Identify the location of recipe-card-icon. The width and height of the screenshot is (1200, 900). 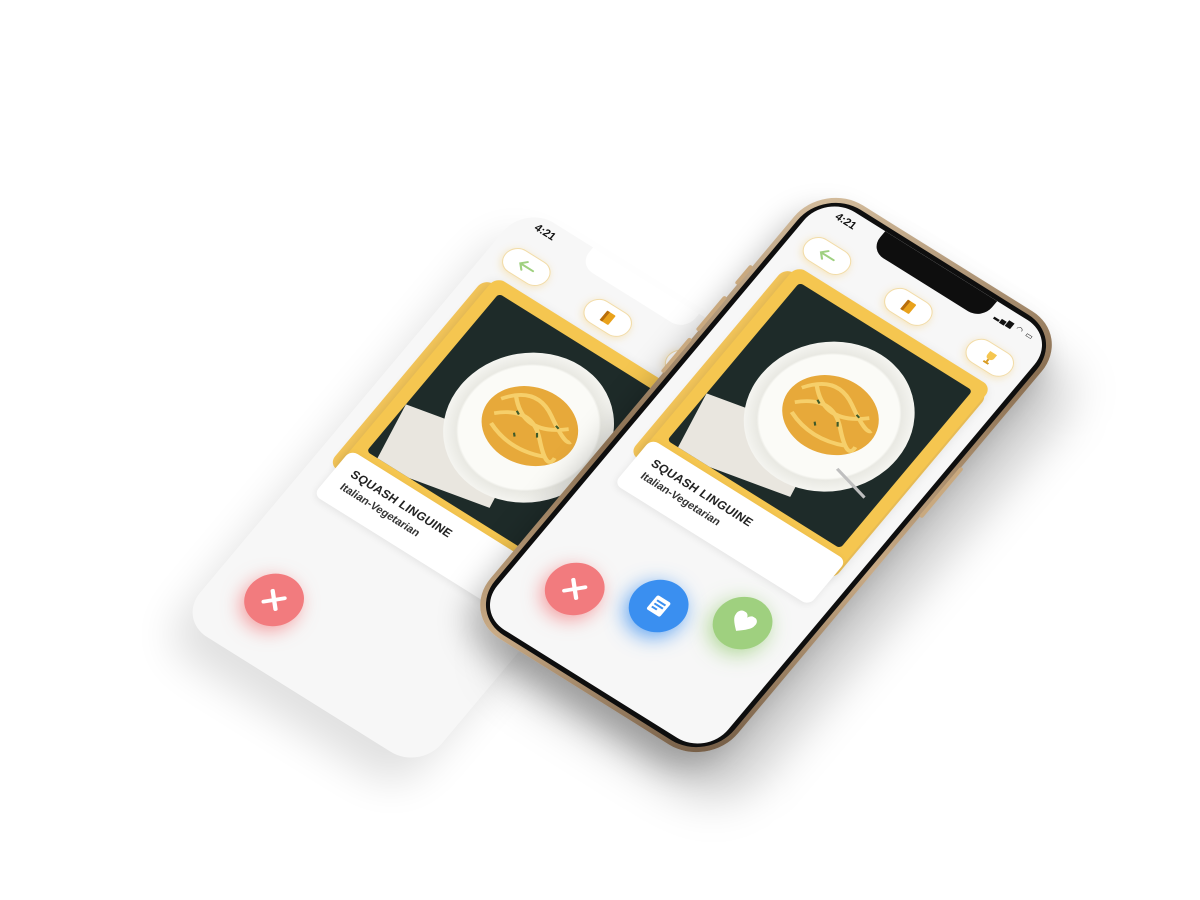
(658, 606).